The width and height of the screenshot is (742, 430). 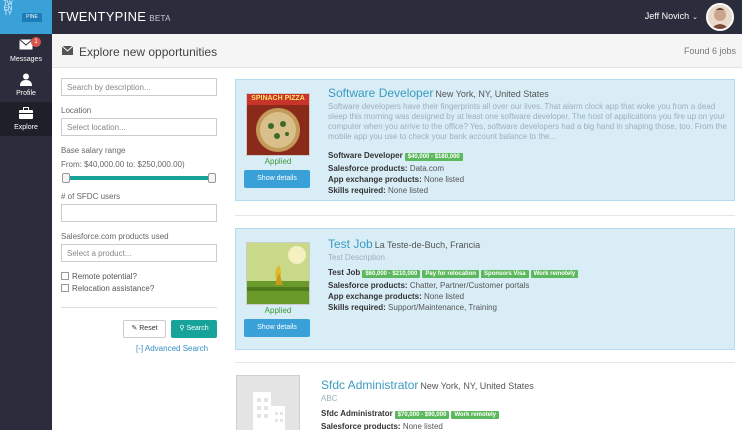 I want to click on brand-name: TWENTYPINE BETA, so click(x=114, y=16).